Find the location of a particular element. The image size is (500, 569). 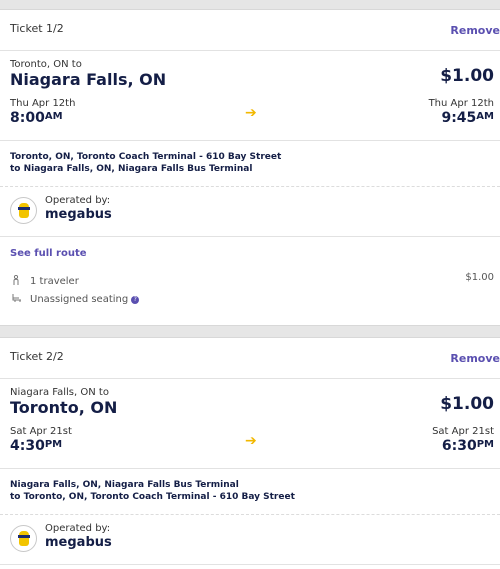

ticket-label: Ticket 2/2 is located at coordinates (37, 356).